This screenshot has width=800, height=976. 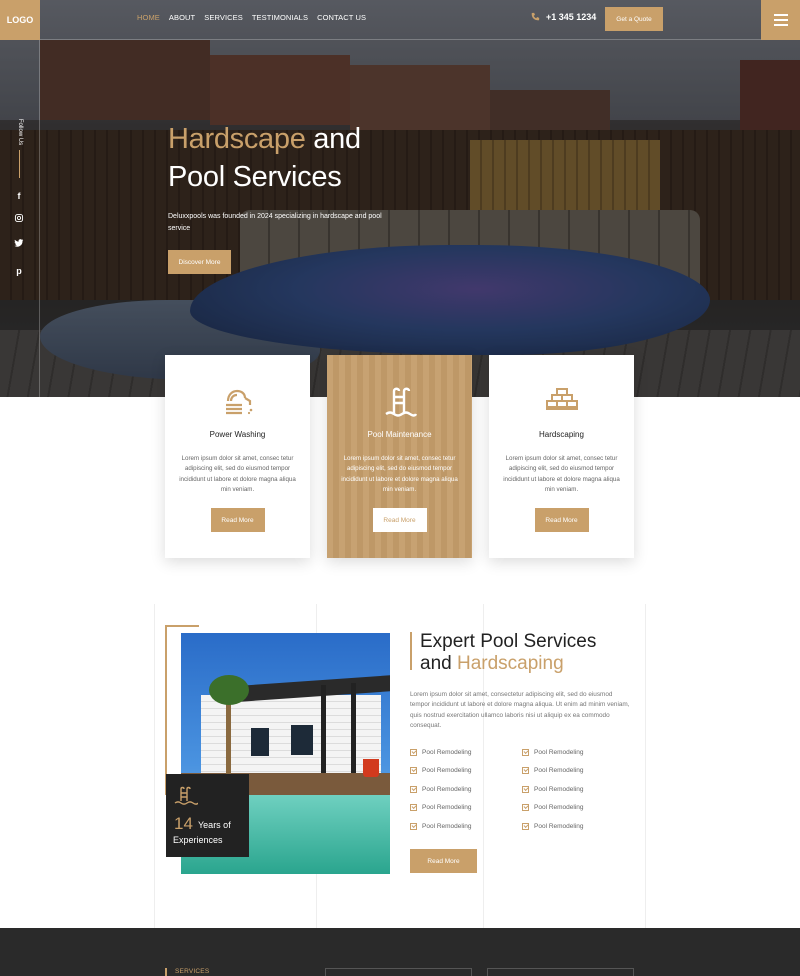 What do you see at coordinates (223, 17) in the screenshot?
I see `nav-services: SERVICES` at bounding box center [223, 17].